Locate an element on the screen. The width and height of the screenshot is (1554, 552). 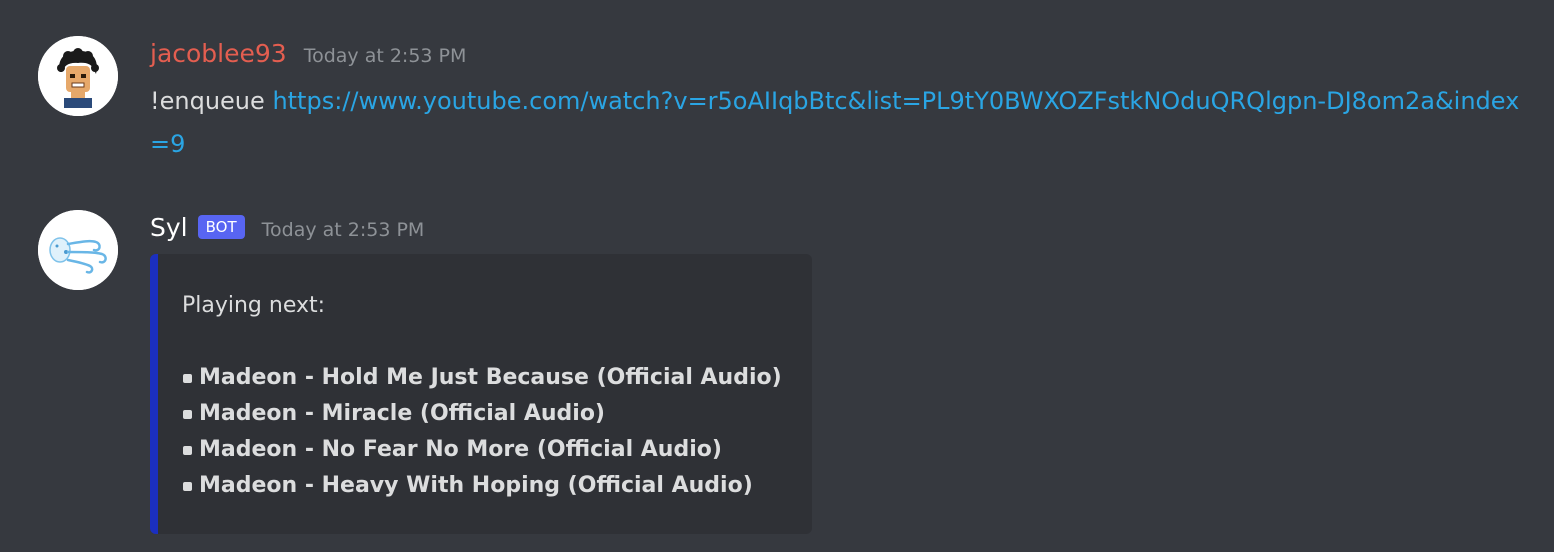
username: Syl is located at coordinates (169, 228).